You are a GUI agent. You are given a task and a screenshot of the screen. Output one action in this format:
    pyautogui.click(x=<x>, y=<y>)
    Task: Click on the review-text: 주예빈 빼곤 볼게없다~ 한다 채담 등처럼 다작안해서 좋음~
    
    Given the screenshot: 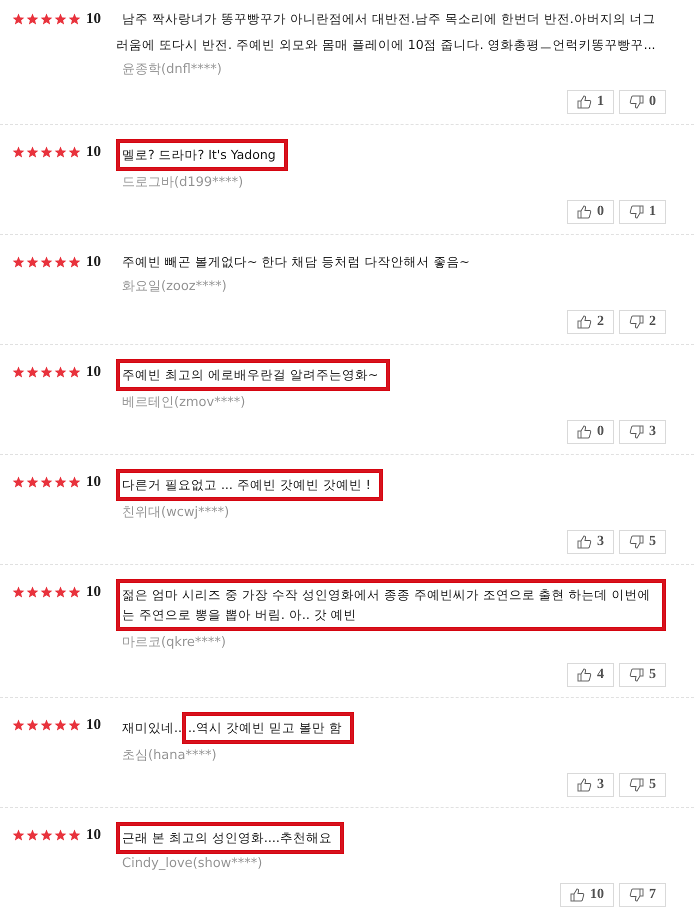 What is the action you would take?
    pyautogui.click(x=296, y=262)
    